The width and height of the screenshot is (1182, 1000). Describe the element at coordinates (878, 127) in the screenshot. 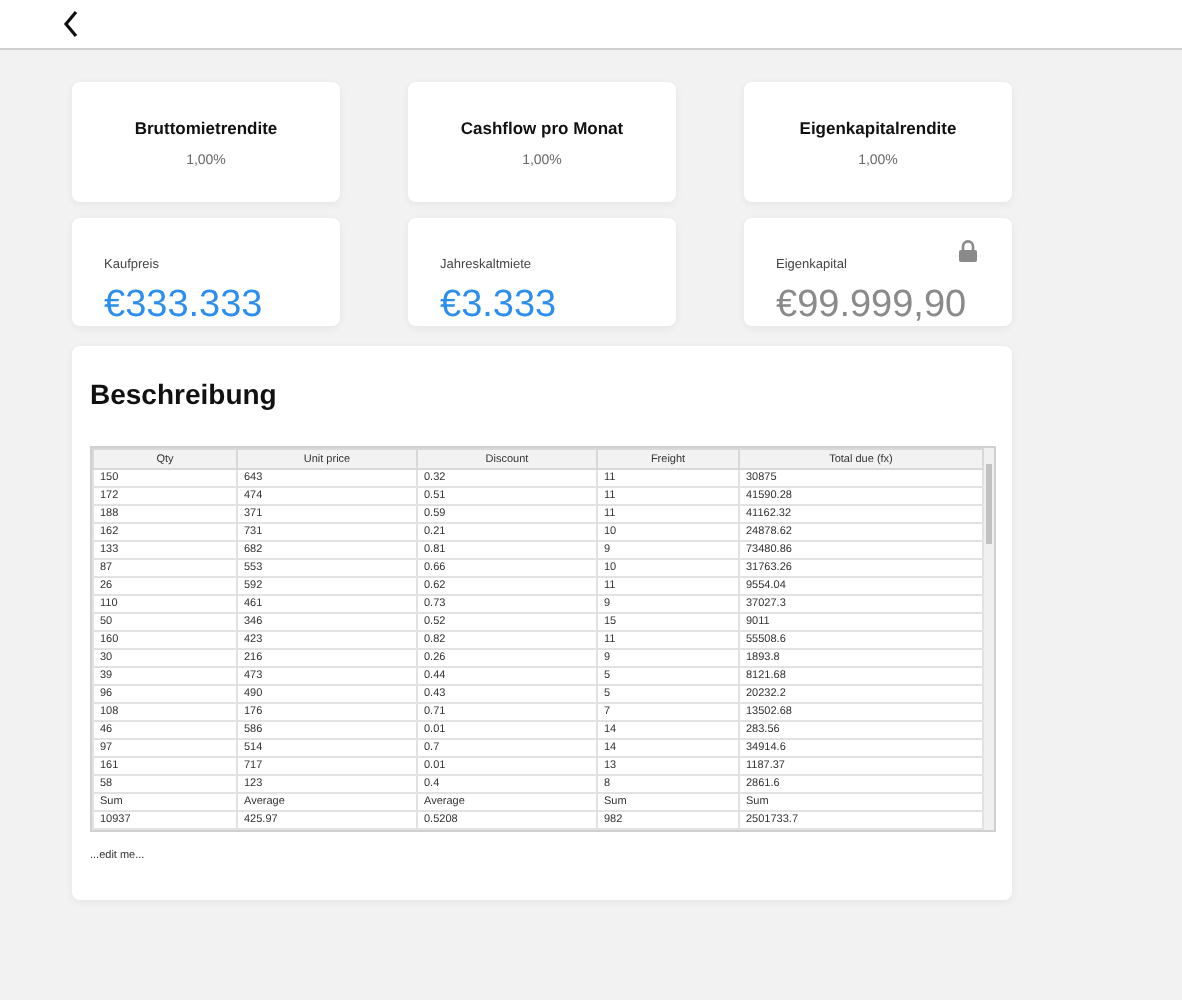

I see `metric-title: Eigenkapitalrendite` at that location.